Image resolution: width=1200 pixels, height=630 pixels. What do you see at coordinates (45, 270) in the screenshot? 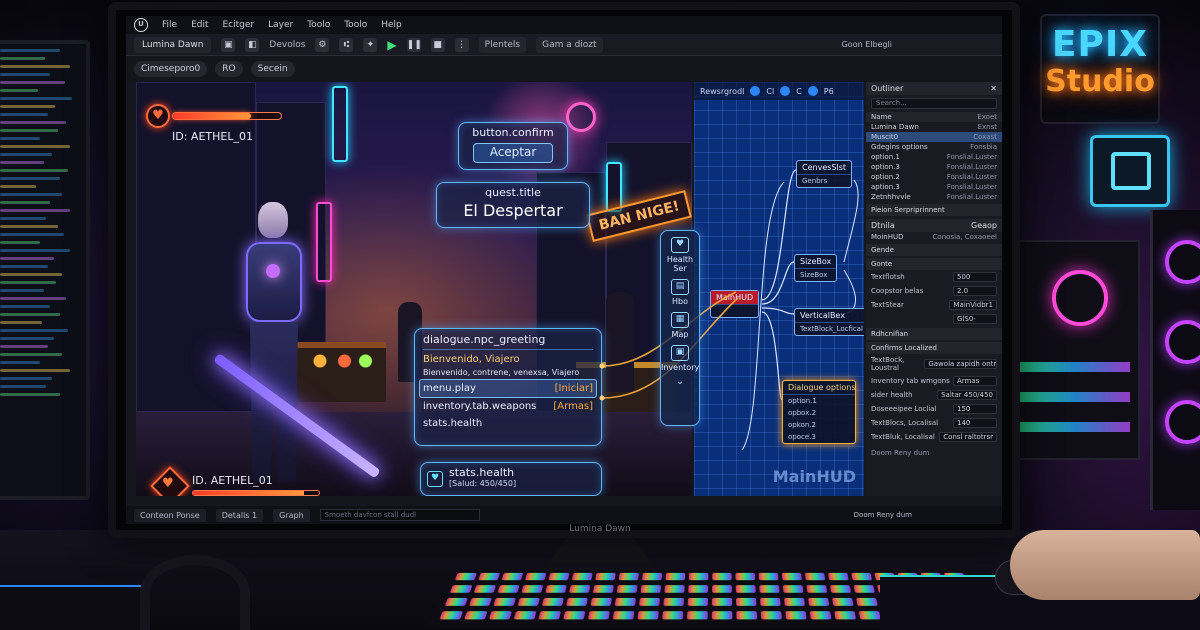
I see `secondary-monitor` at bounding box center [45, 270].